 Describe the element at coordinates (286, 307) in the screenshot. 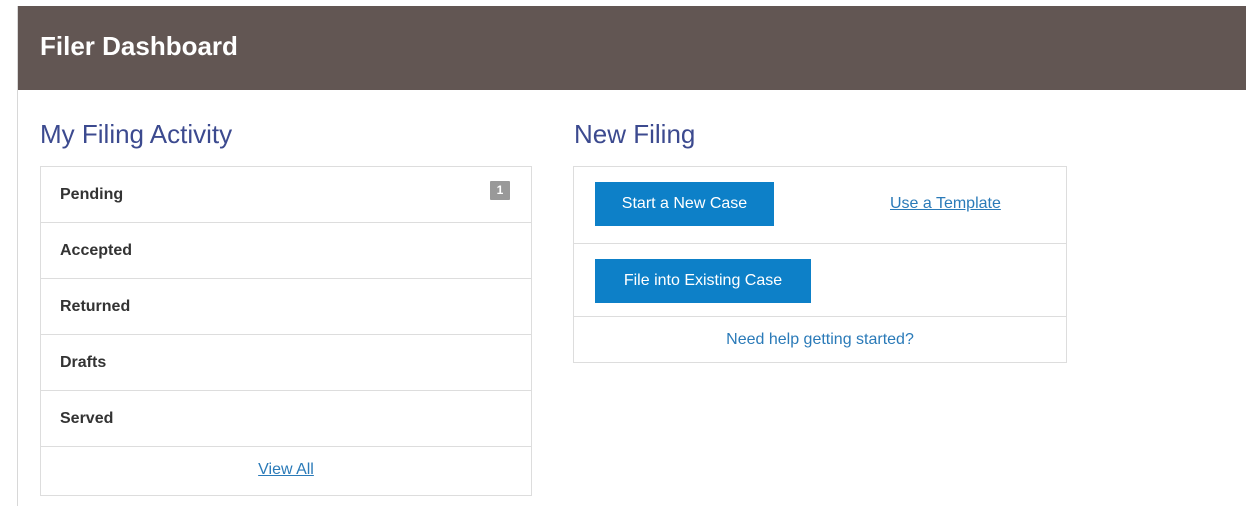

I see `activity-item-returned: Returned` at that location.